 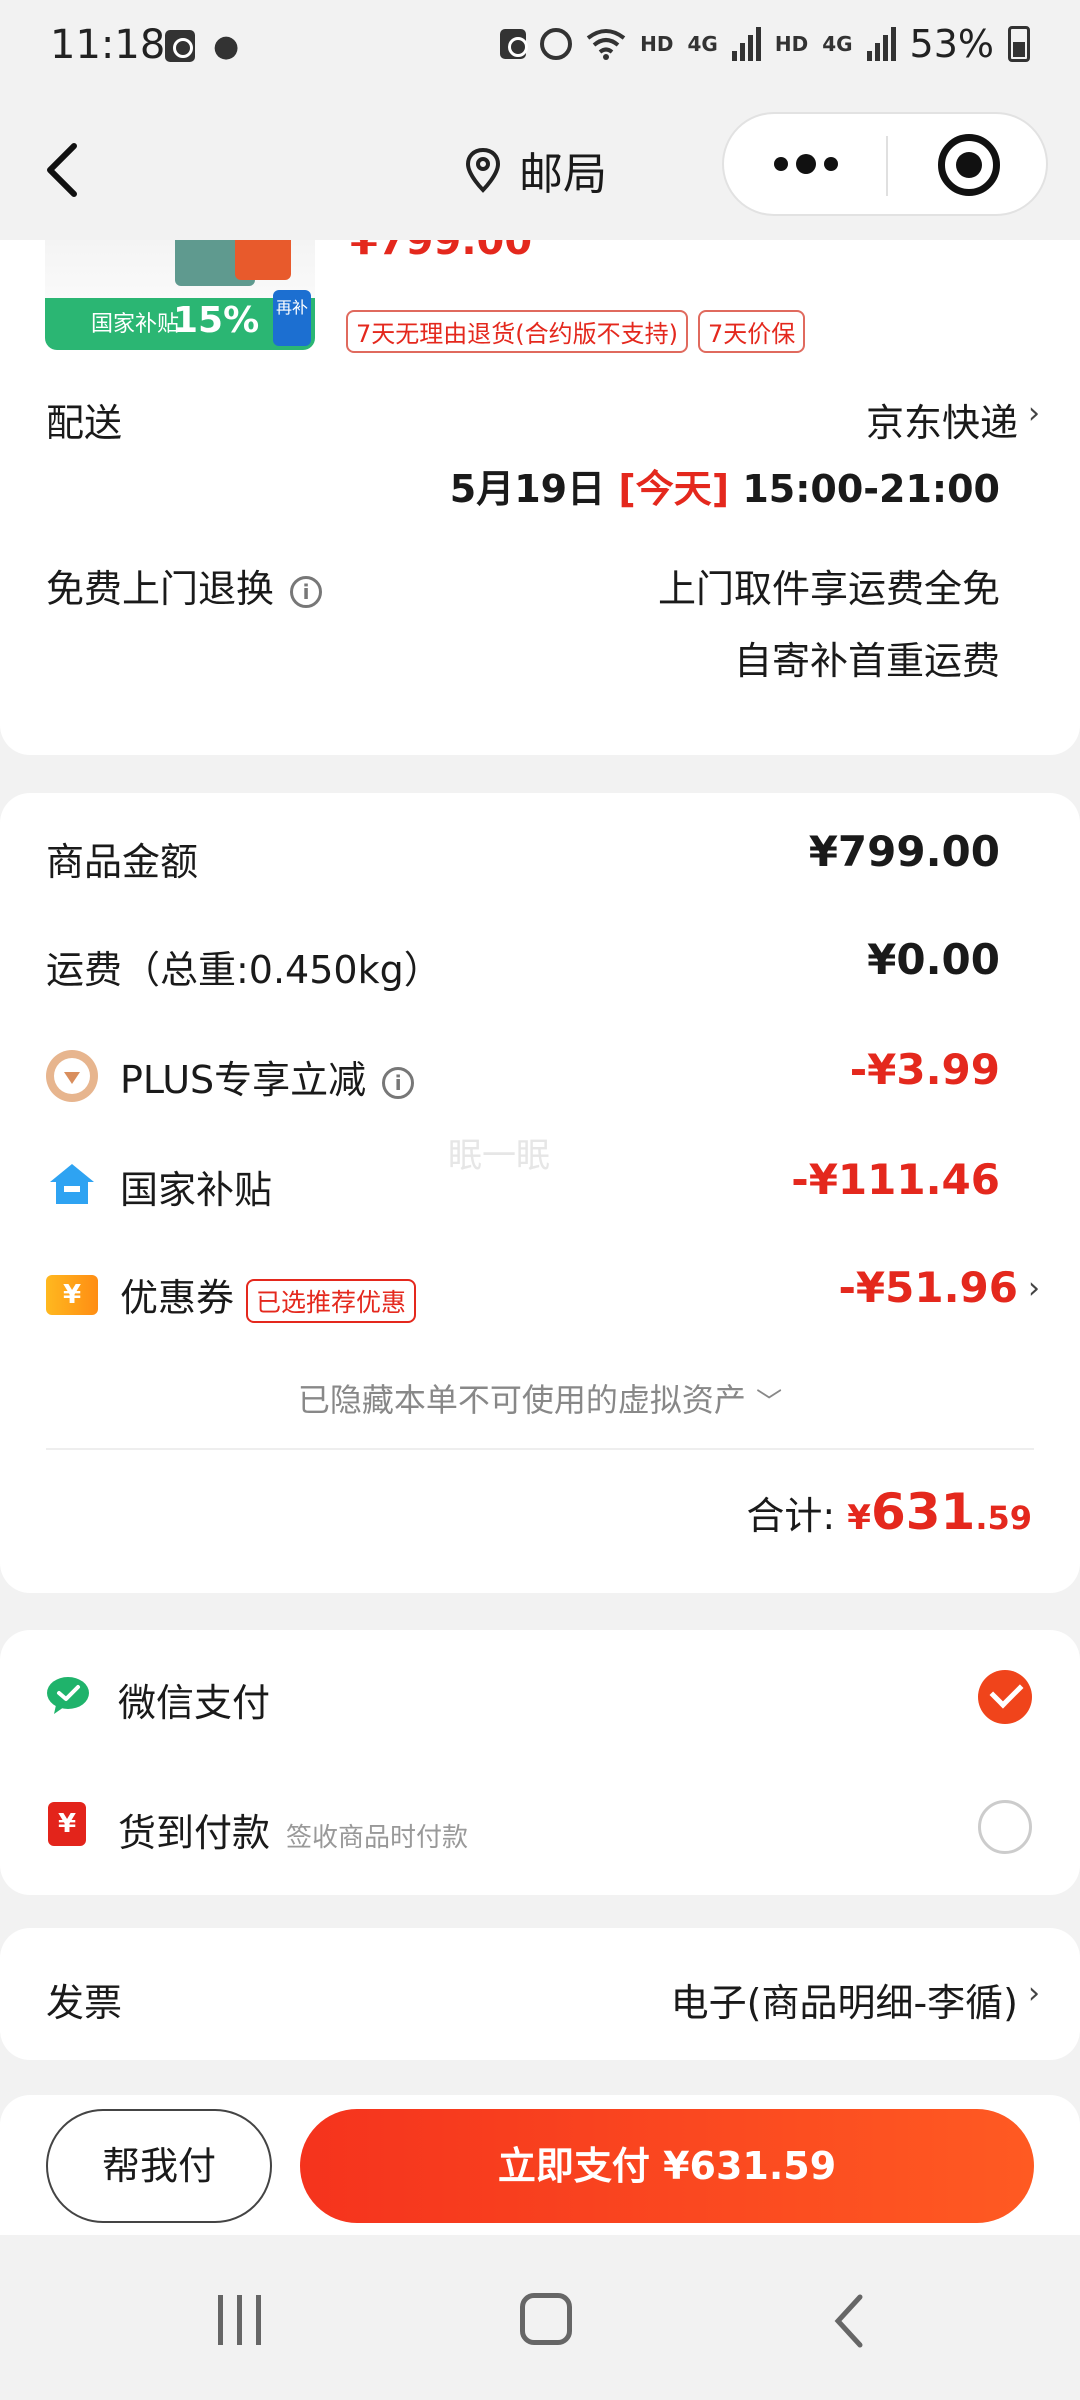 I want to click on system-nav-bar, so click(x=540, y=2317).